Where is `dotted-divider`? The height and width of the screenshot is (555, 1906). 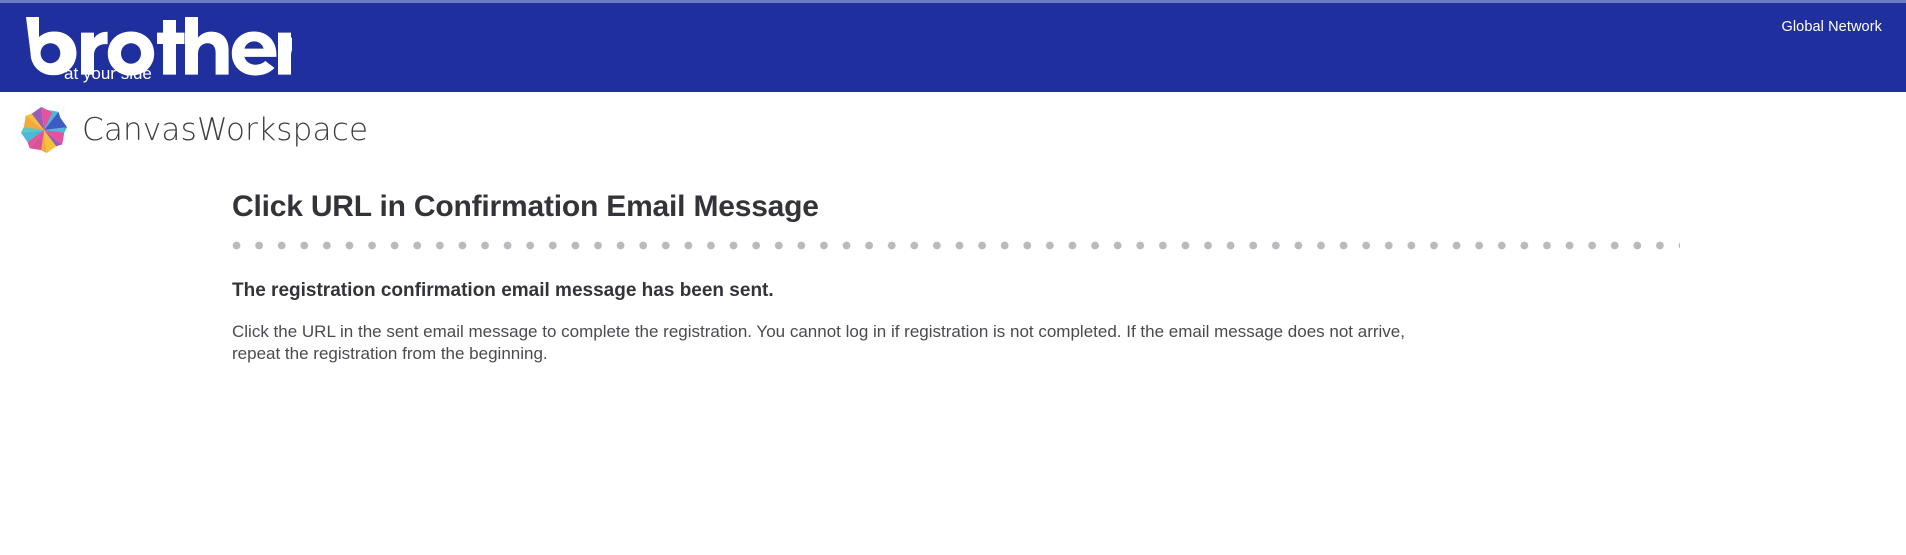 dotted-divider is located at coordinates (956, 245).